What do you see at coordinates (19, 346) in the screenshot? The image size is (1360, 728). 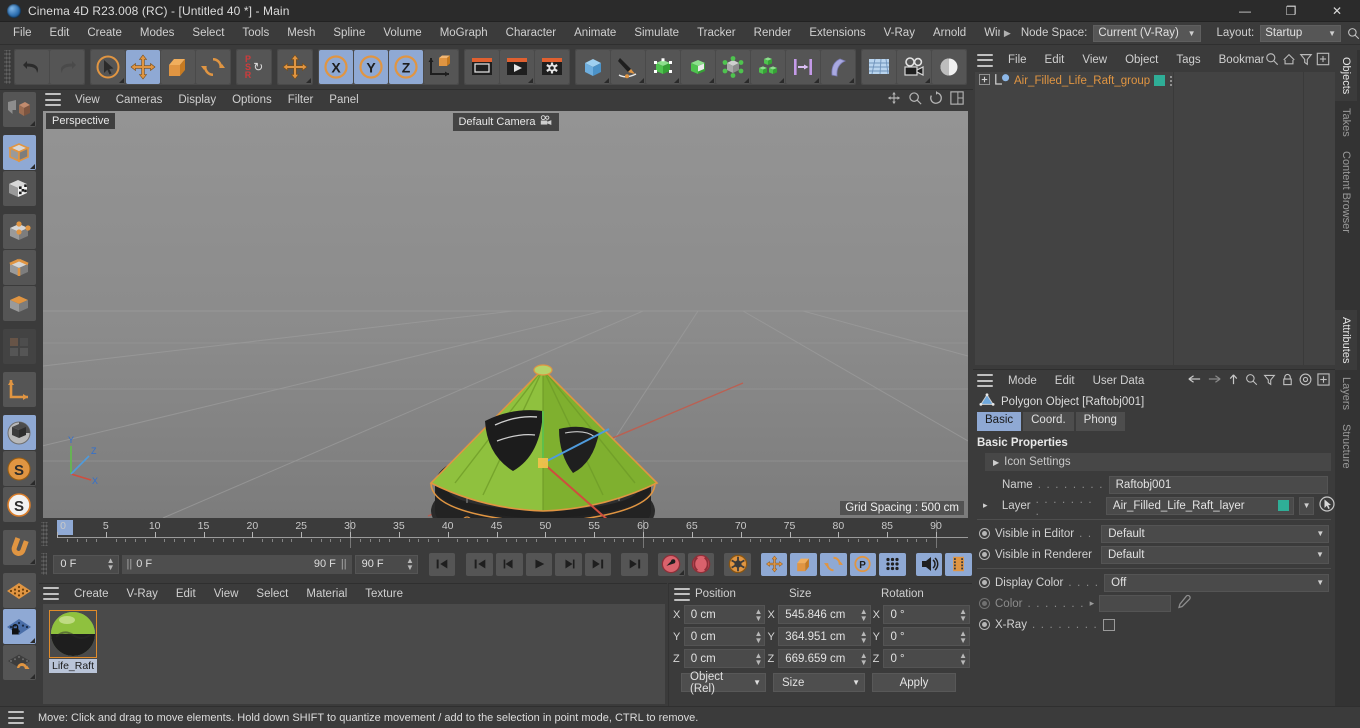 I see `uv-mode-button` at bounding box center [19, 346].